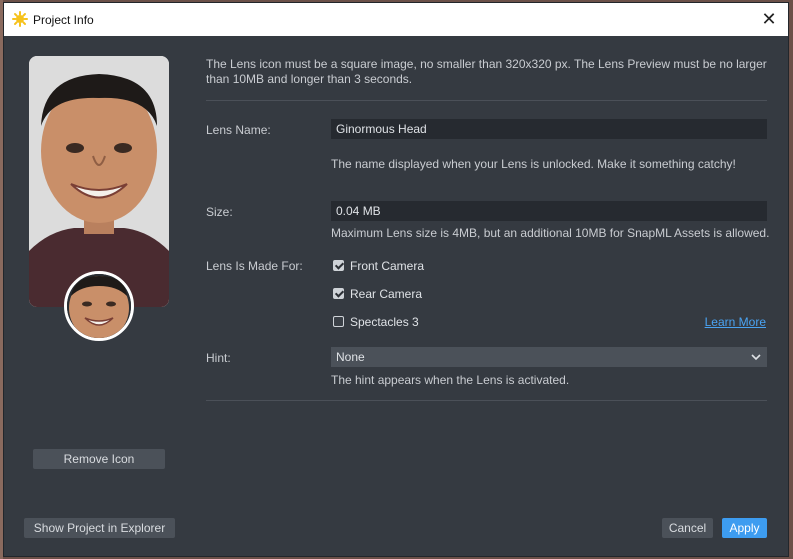 The height and width of the screenshot is (559, 793). What do you see at coordinates (744, 528) in the screenshot?
I see `apply-button: Apply` at bounding box center [744, 528].